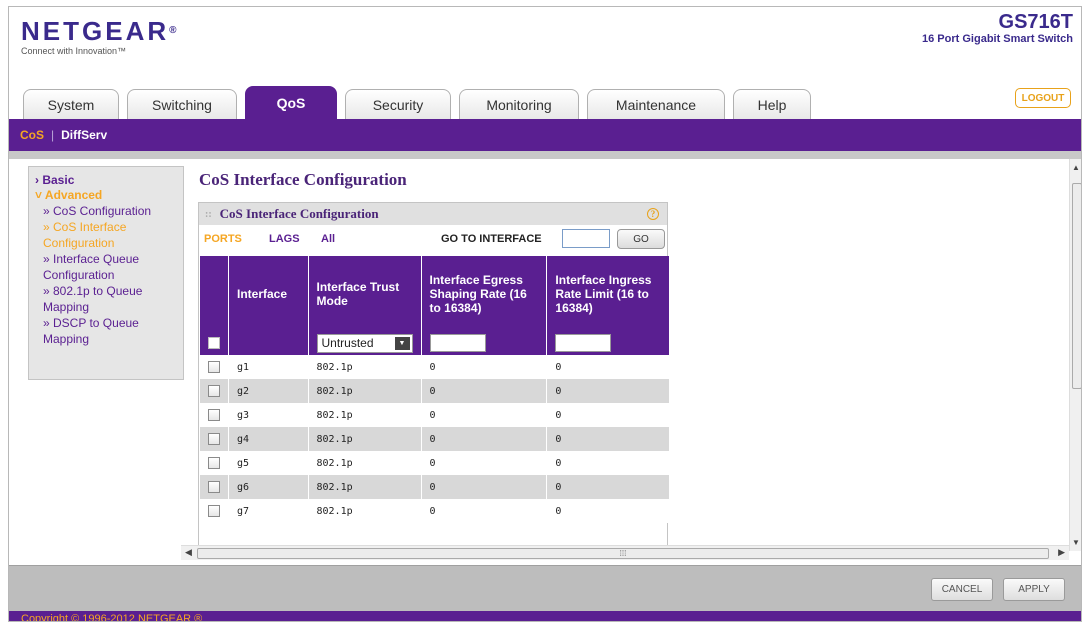  What do you see at coordinates (641, 239) in the screenshot?
I see `go-button: GO` at bounding box center [641, 239].